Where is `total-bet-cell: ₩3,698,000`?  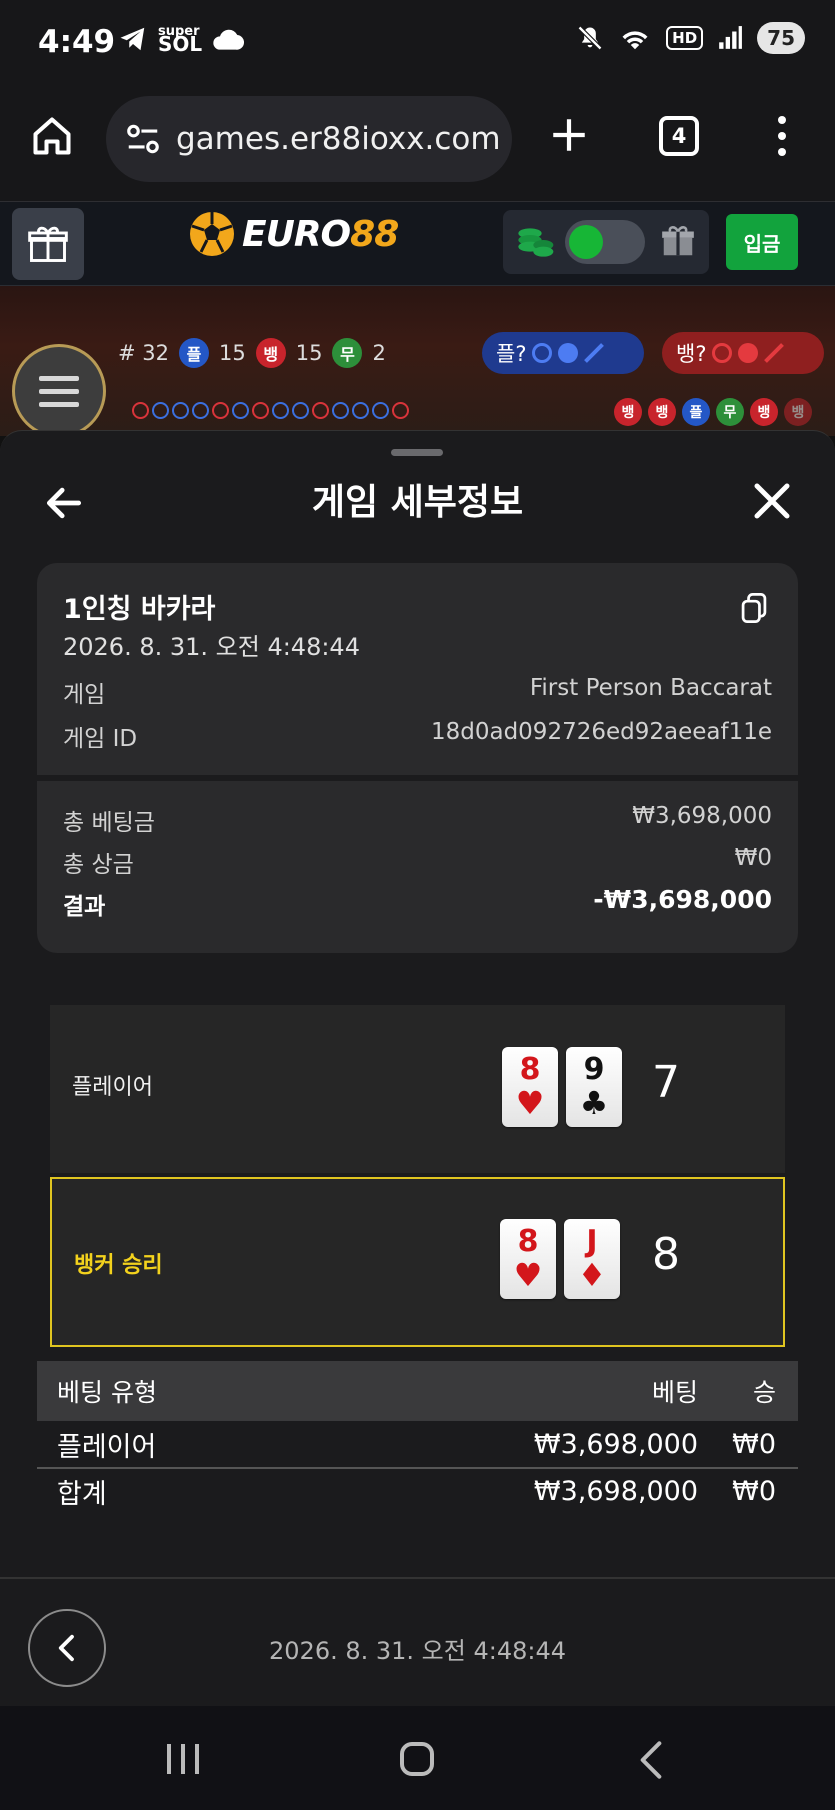 total-bet-cell: ₩3,698,000 is located at coordinates (615, 1491).